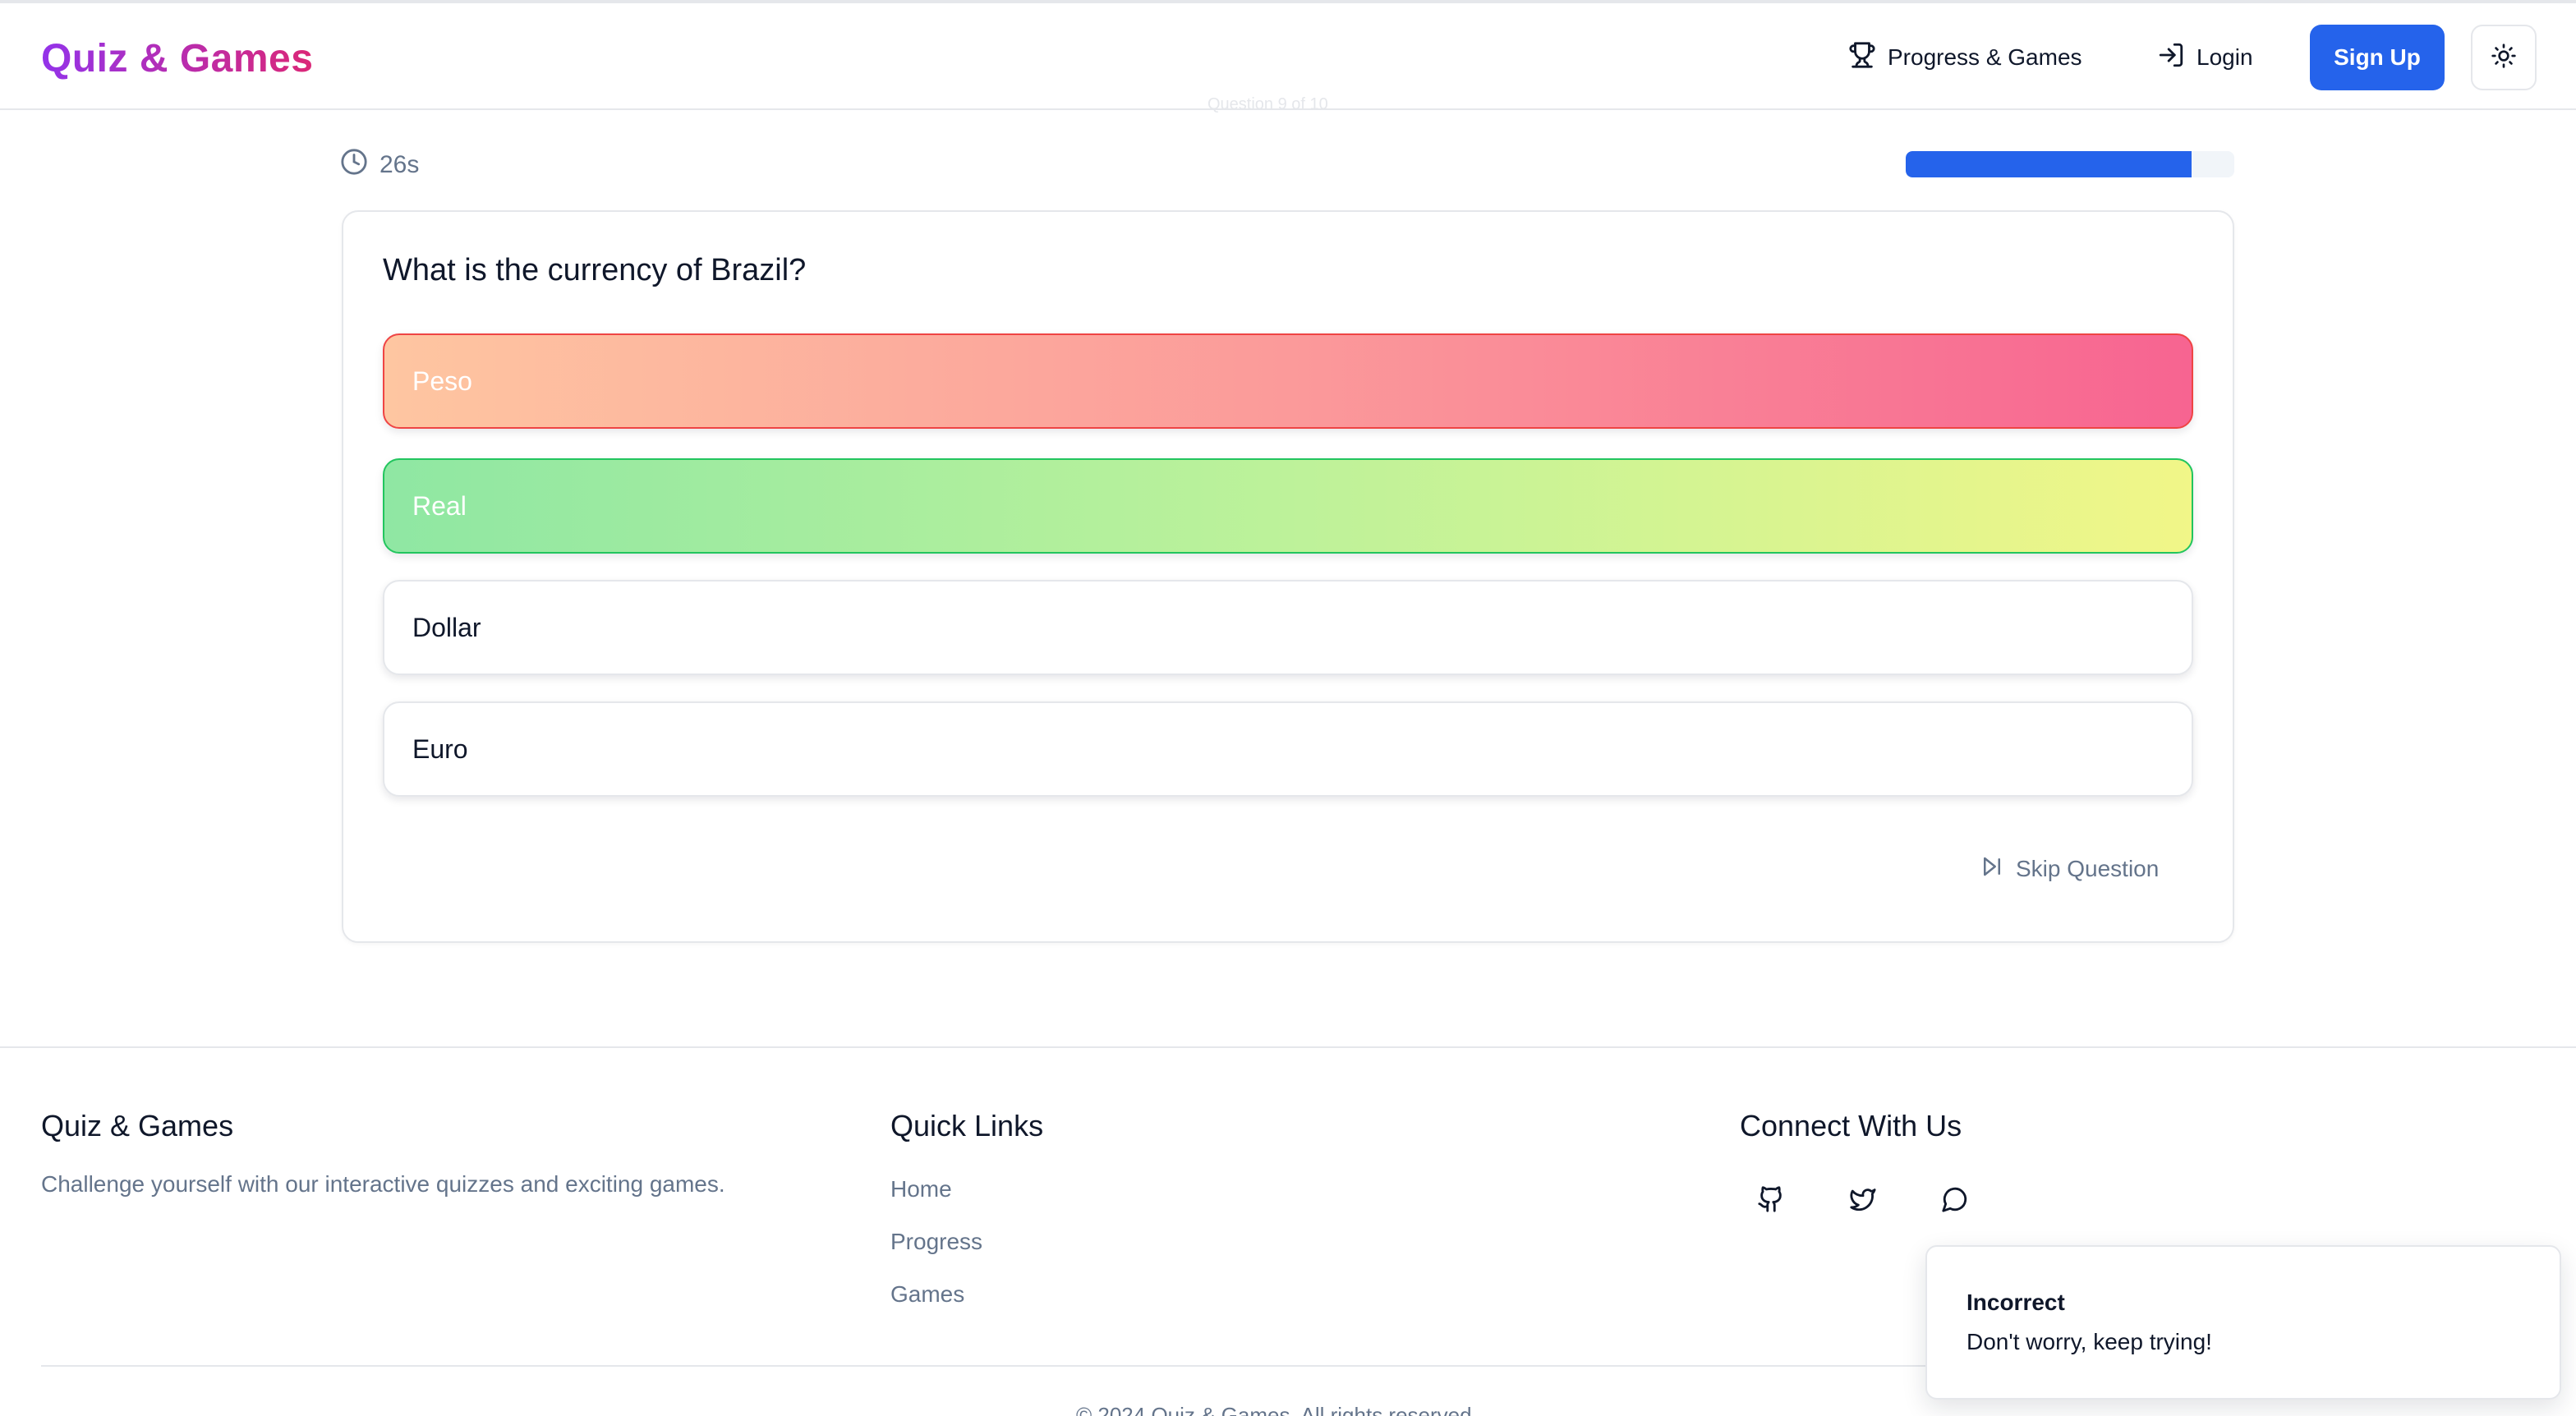  I want to click on signup-button: Sign Up, so click(2377, 57).